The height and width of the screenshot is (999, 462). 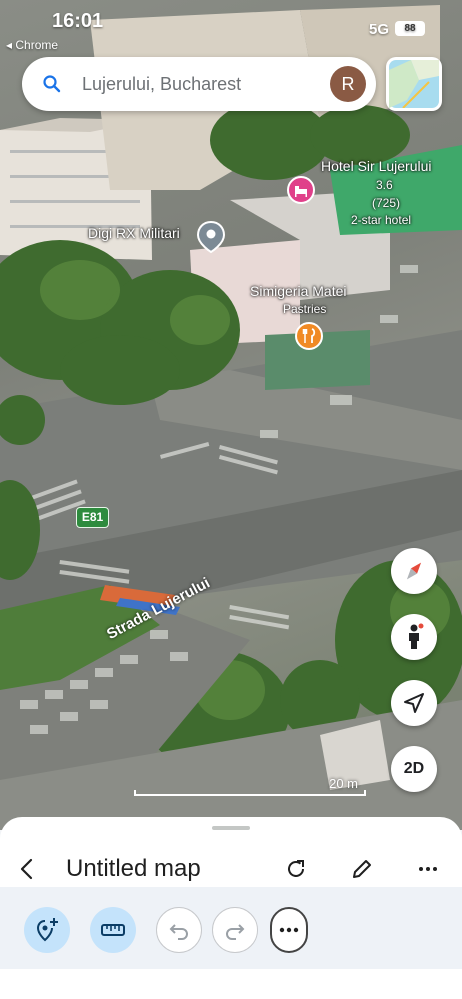 I want to click on place-label-hotel-name: Hotel Sir Lujerului, so click(x=376, y=166).